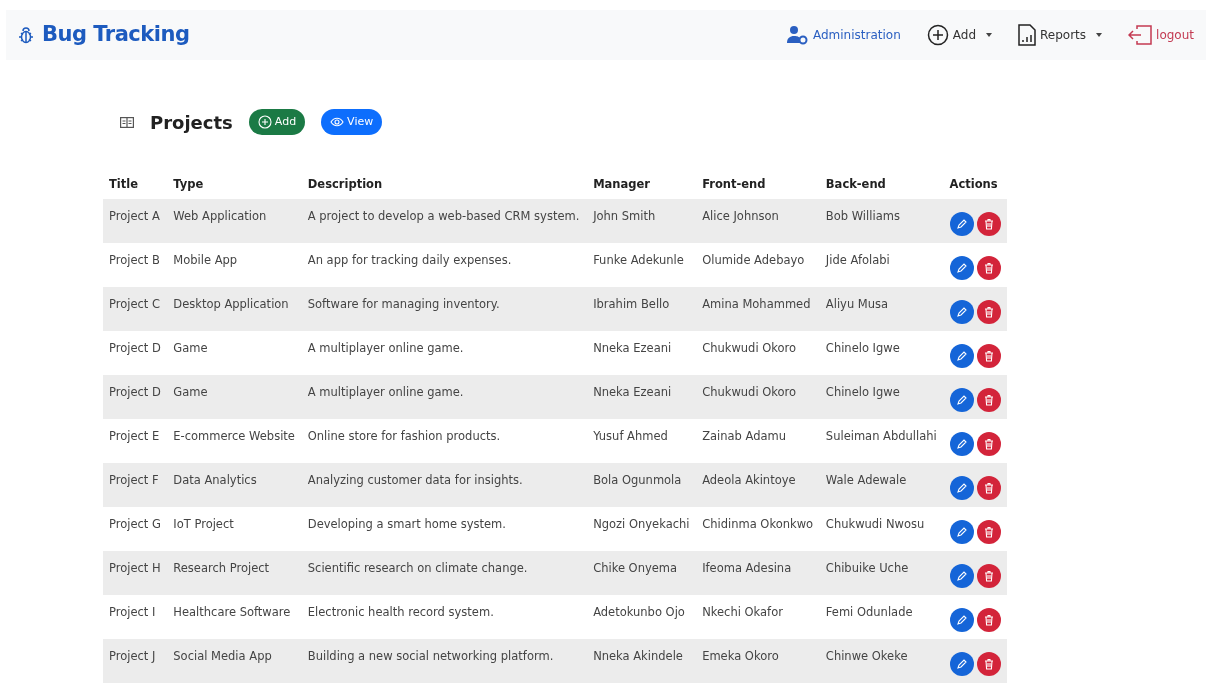 Image resolution: width=1206 pixels, height=698 pixels. I want to click on table-cell: Adeola Akintoye, so click(758, 485).